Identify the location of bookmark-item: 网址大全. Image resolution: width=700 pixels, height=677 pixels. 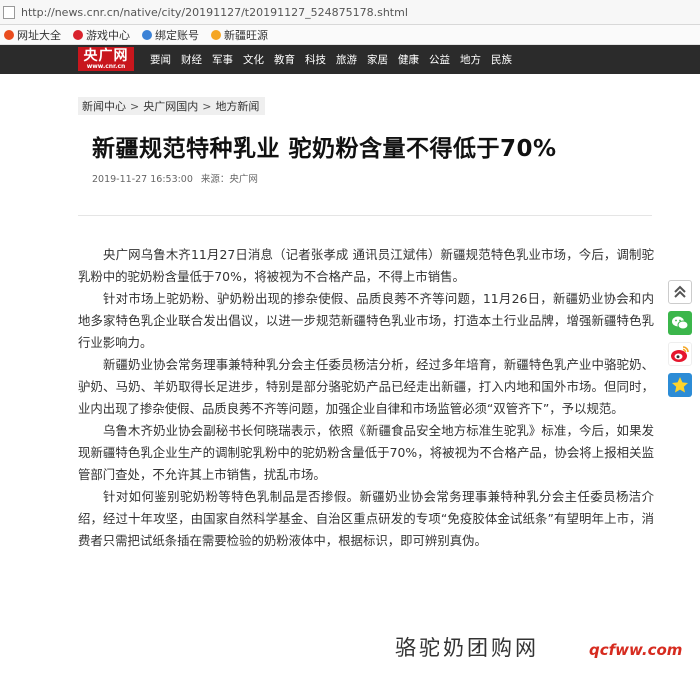
(32, 35).